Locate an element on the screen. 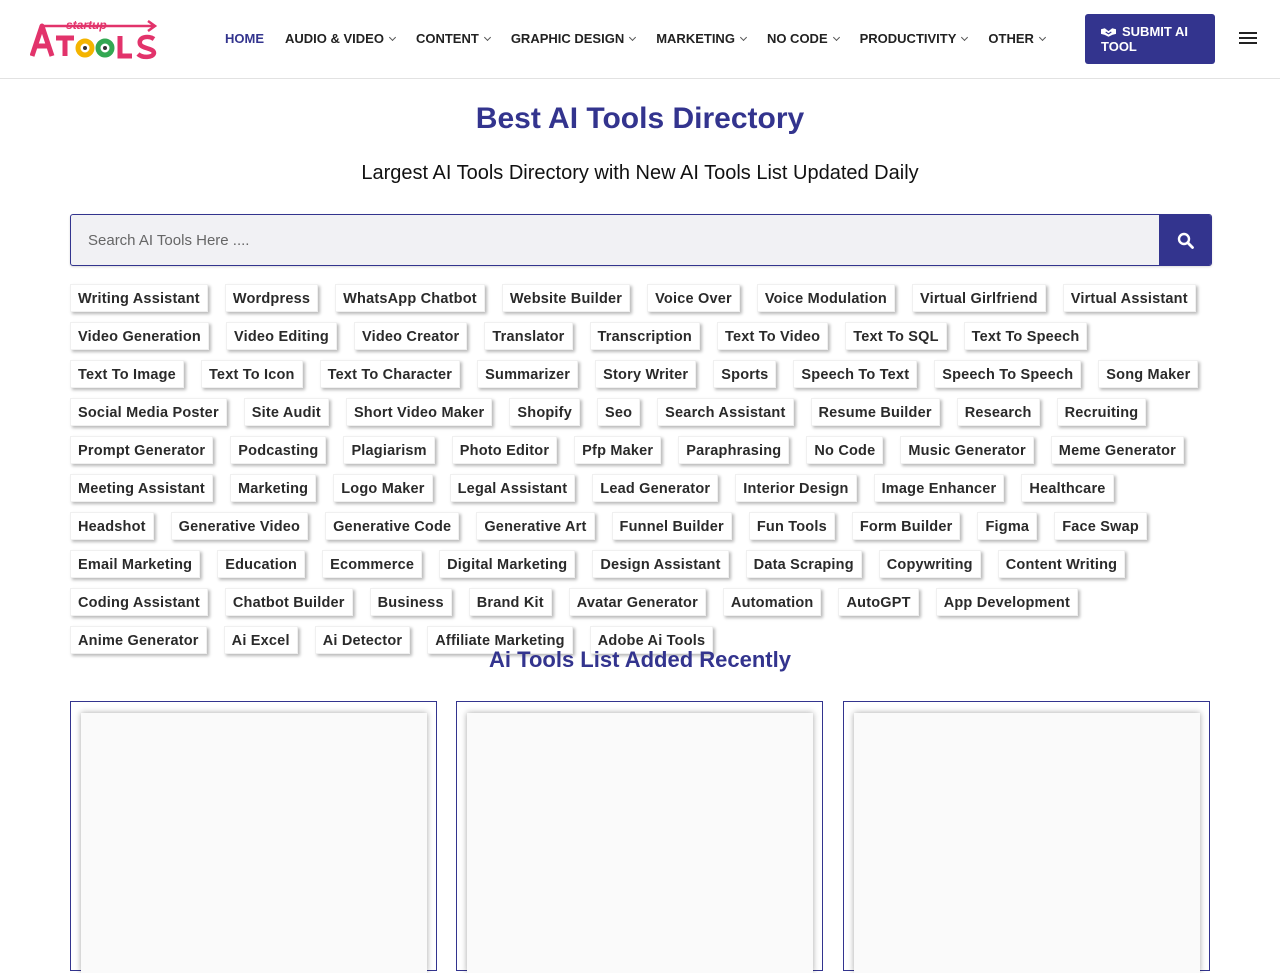  tag-paraphrasing: Paraphrasing is located at coordinates (734, 450).